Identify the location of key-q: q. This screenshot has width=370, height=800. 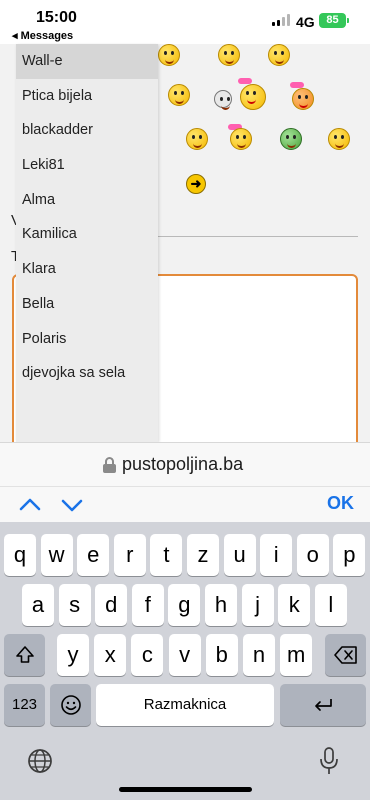
(20, 555).